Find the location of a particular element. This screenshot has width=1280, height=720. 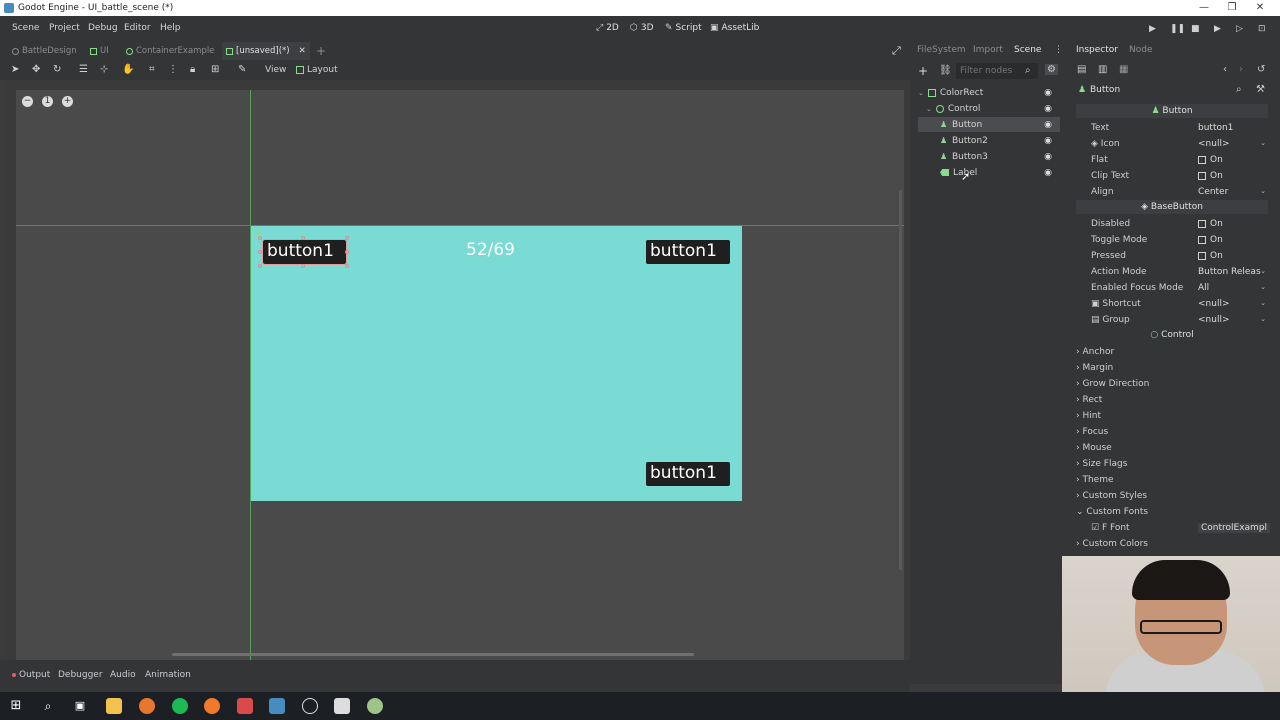

history-forward-icon: › is located at coordinates (1241, 69).